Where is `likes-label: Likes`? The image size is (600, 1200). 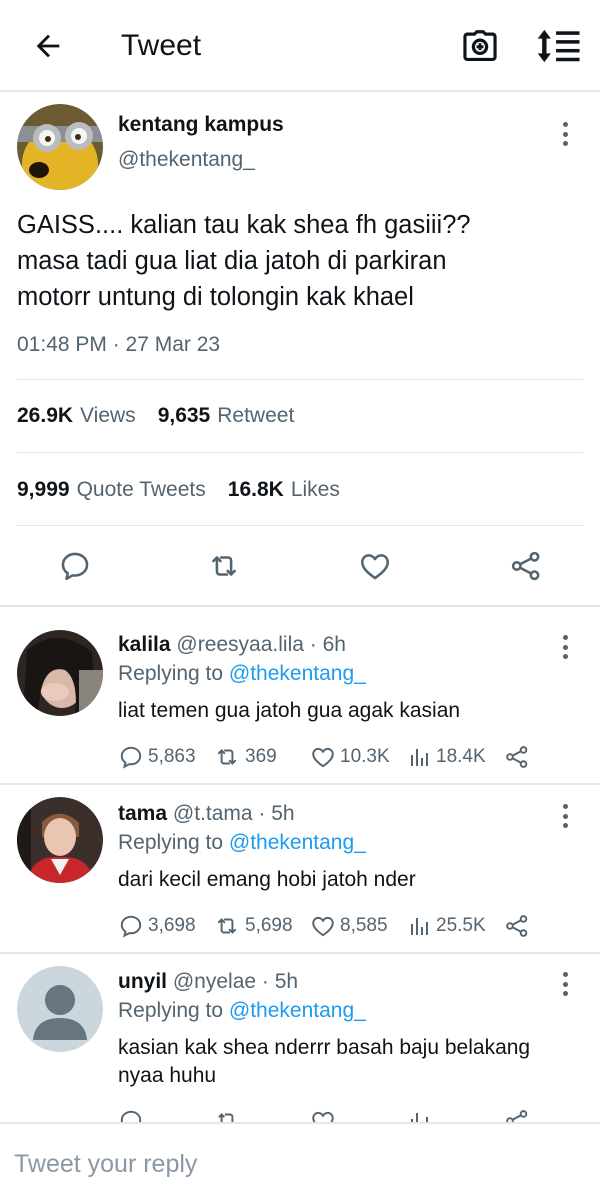
likes-label: Likes is located at coordinates (315, 490).